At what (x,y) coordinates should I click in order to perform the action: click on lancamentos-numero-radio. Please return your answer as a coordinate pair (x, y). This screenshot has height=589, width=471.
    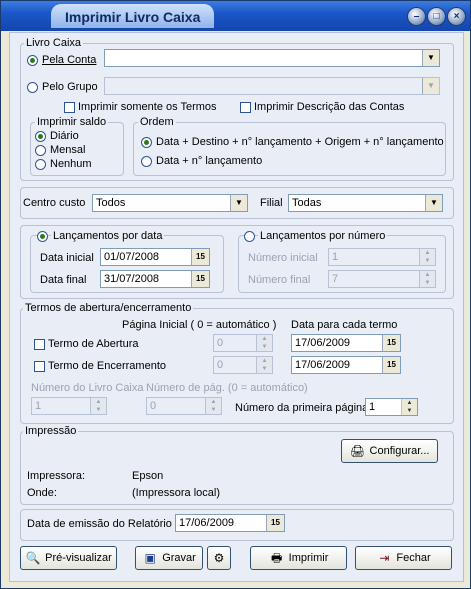
    Looking at the image, I should click on (249, 236).